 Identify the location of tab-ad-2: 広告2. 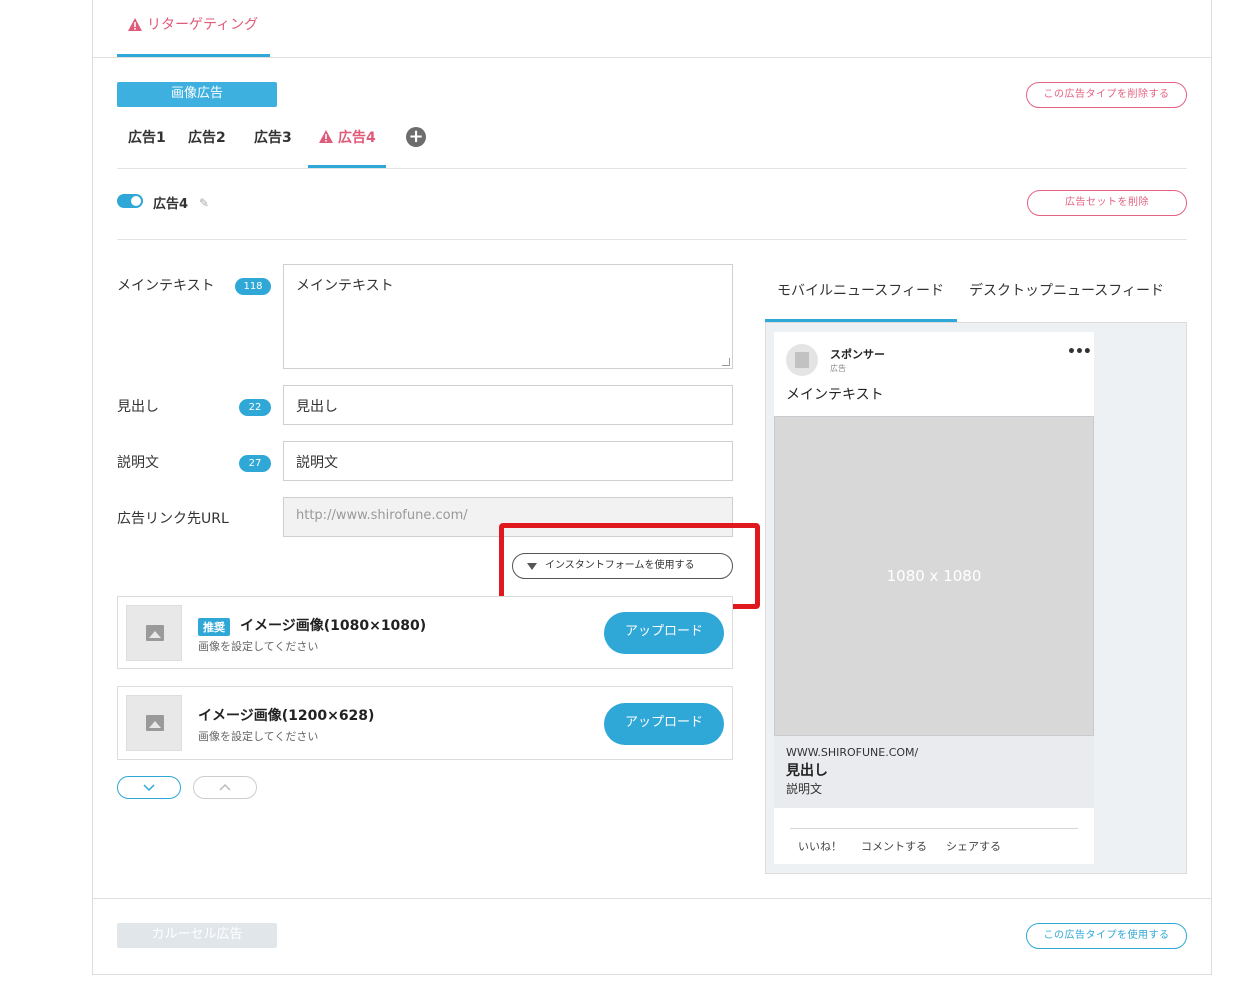
(207, 137).